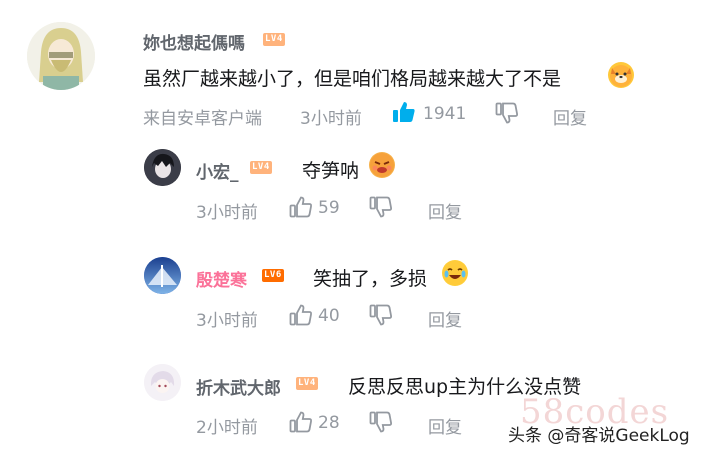  Describe the element at coordinates (238, 386) in the screenshot. I see `reply-username: 折木武大郎` at that location.